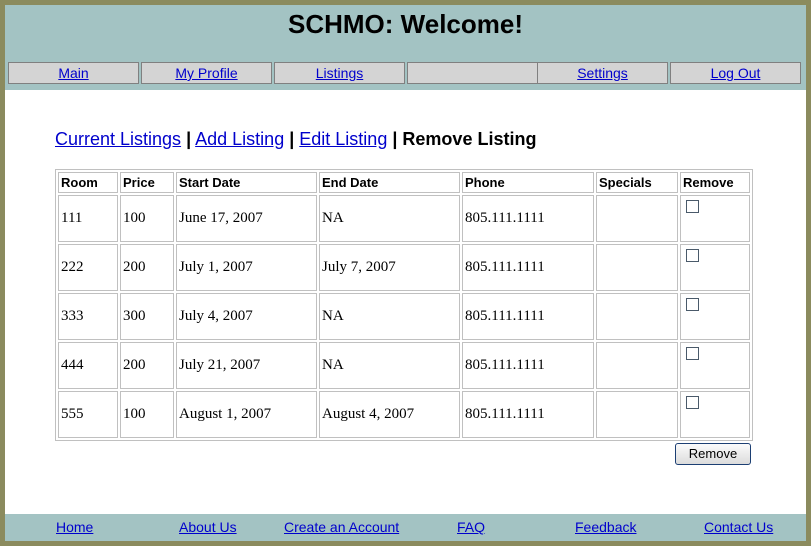 This screenshot has width=811, height=546. I want to click on nav-listings-cell: Listings, so click(339, 73).